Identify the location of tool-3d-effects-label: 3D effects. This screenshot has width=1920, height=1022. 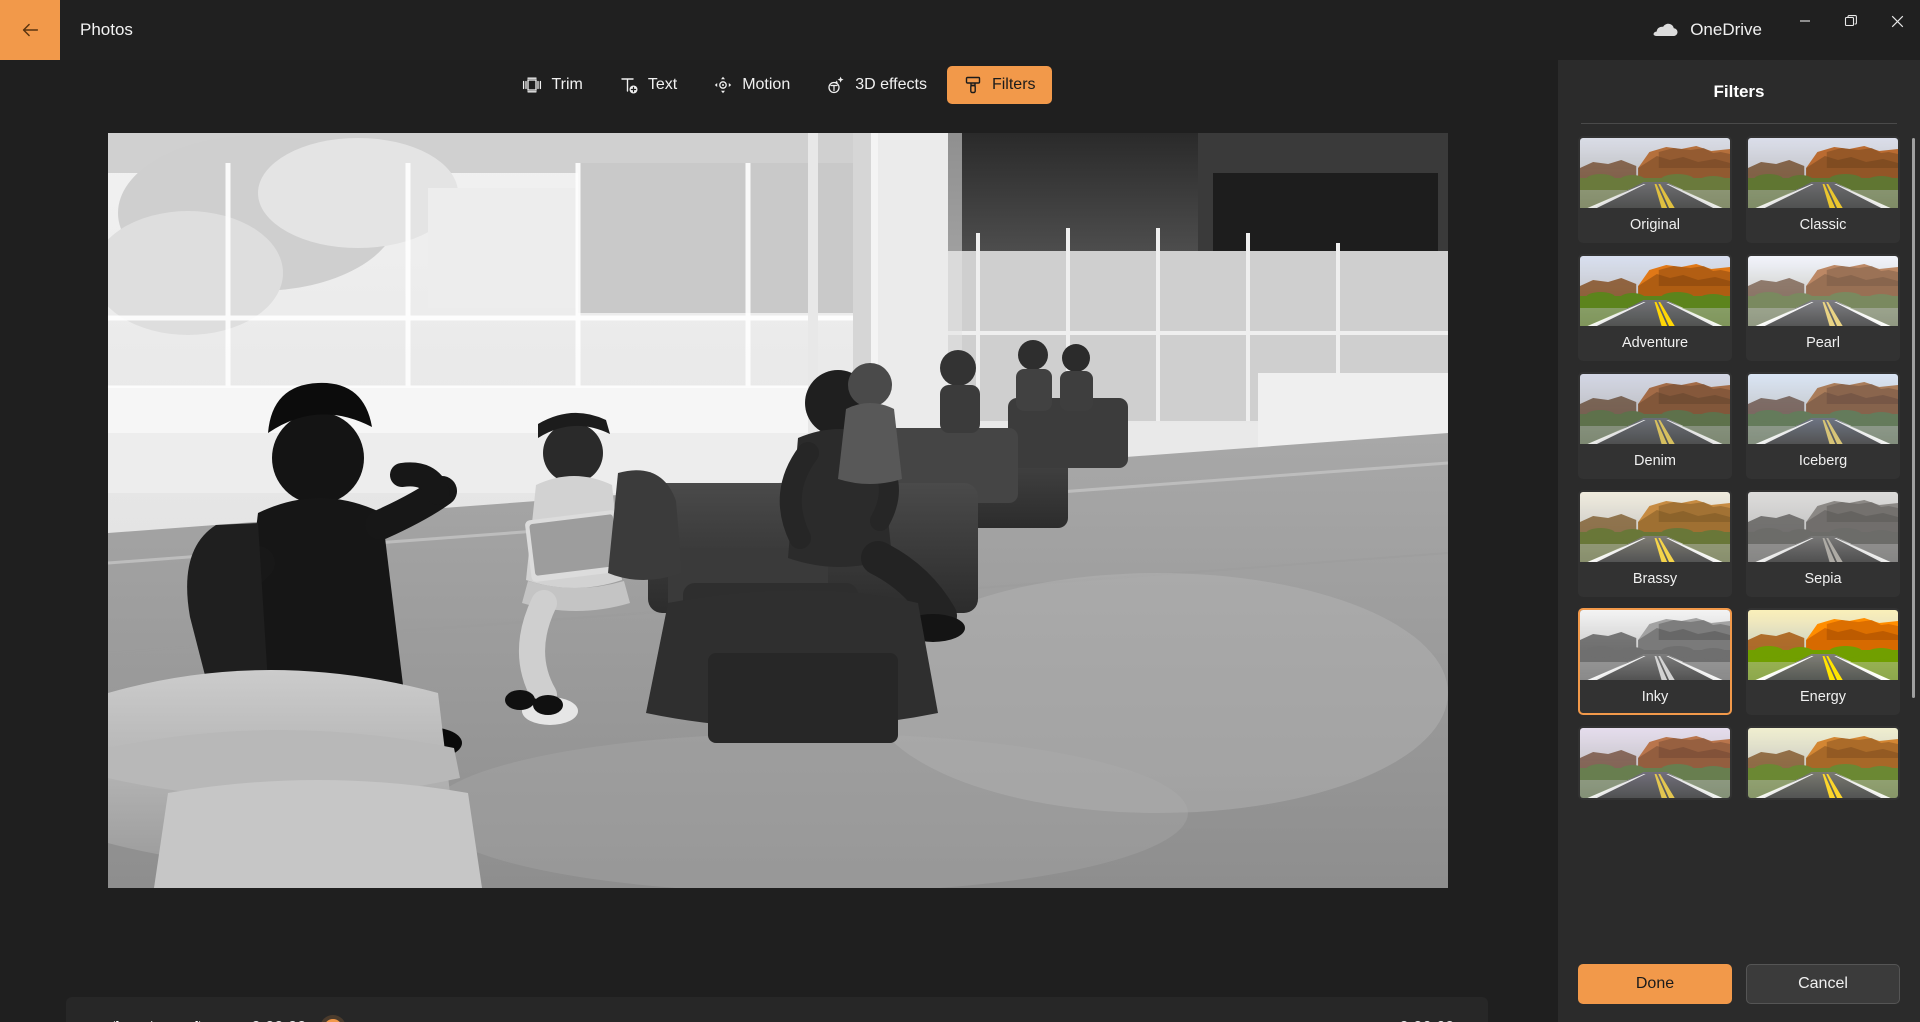
(891, 84).